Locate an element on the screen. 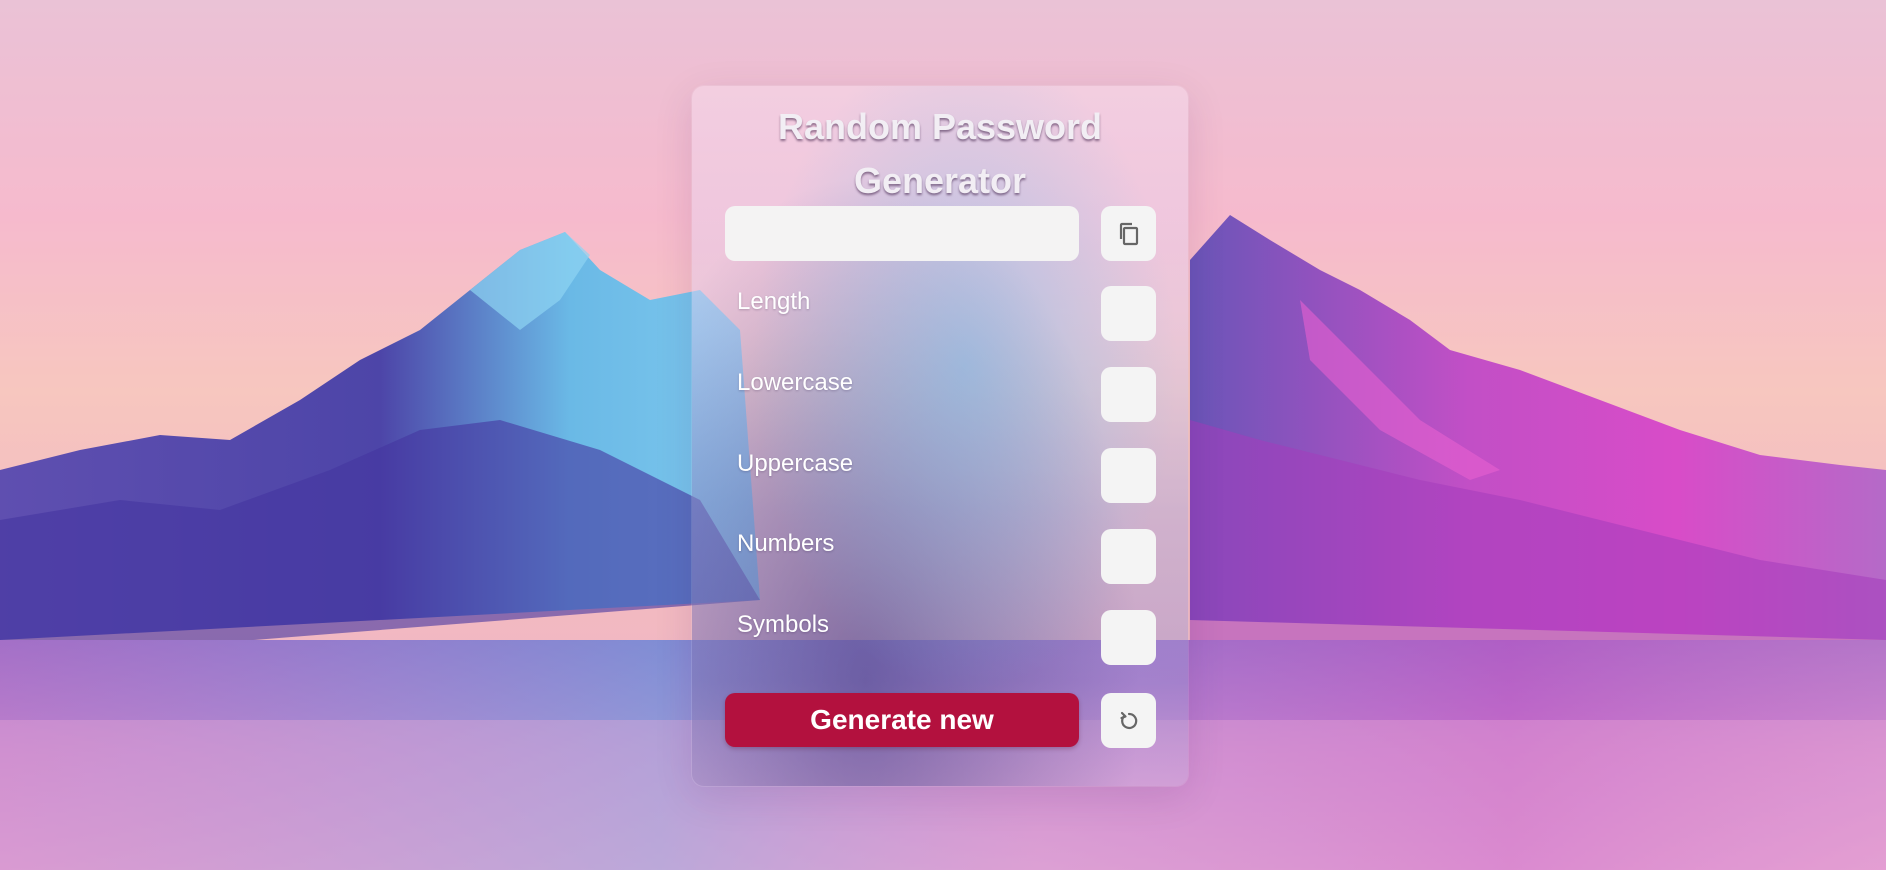 The width and height of the screenshot is (1886, 870). uppercase-label: Uppercase is located at coordinates (795, 463).